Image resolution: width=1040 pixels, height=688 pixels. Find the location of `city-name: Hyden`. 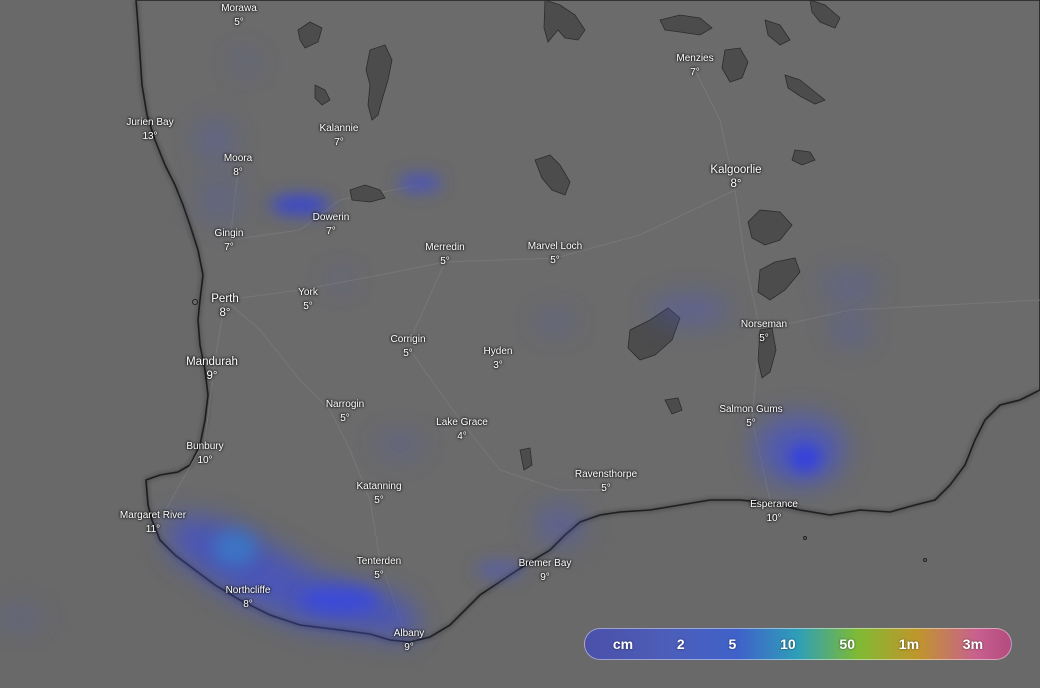

city-name: Hyden is located at coordinates (498, 351).